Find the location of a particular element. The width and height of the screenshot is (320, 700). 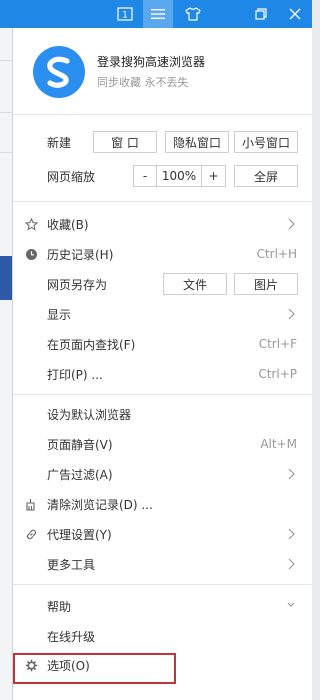

browser-background is located at coordinates (6, 364).